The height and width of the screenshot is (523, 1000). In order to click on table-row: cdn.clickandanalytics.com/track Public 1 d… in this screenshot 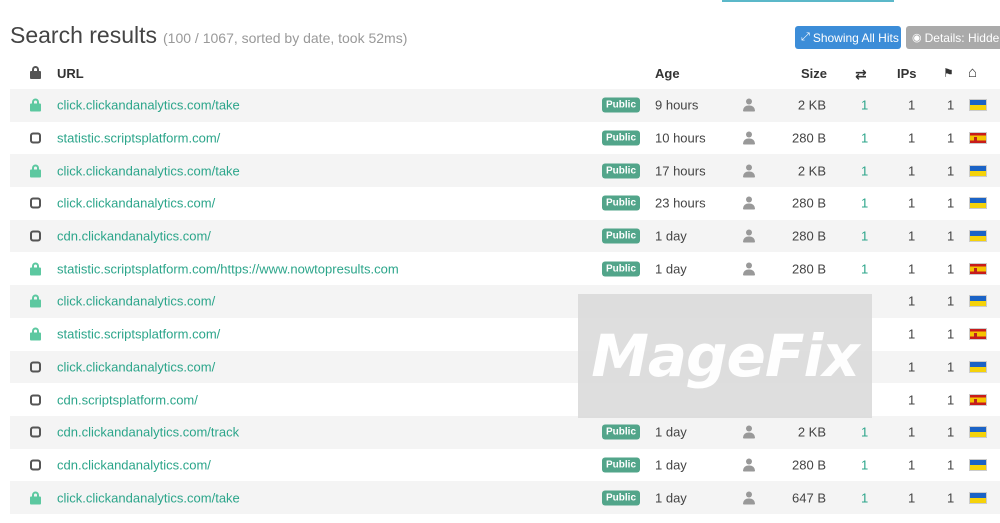, I will do `click(505, 432)`.